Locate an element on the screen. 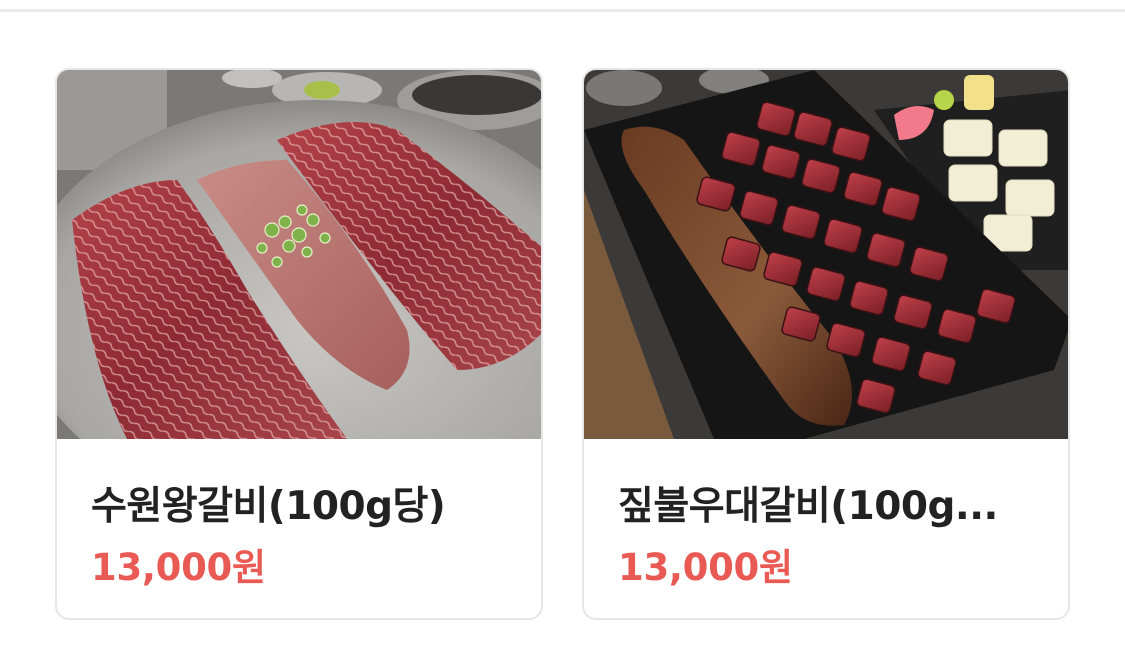 This screenshot has height=645, width=1125. product-info: 짚불우대갈비(100g... 13,000원 is located at coordinates (826, 528).